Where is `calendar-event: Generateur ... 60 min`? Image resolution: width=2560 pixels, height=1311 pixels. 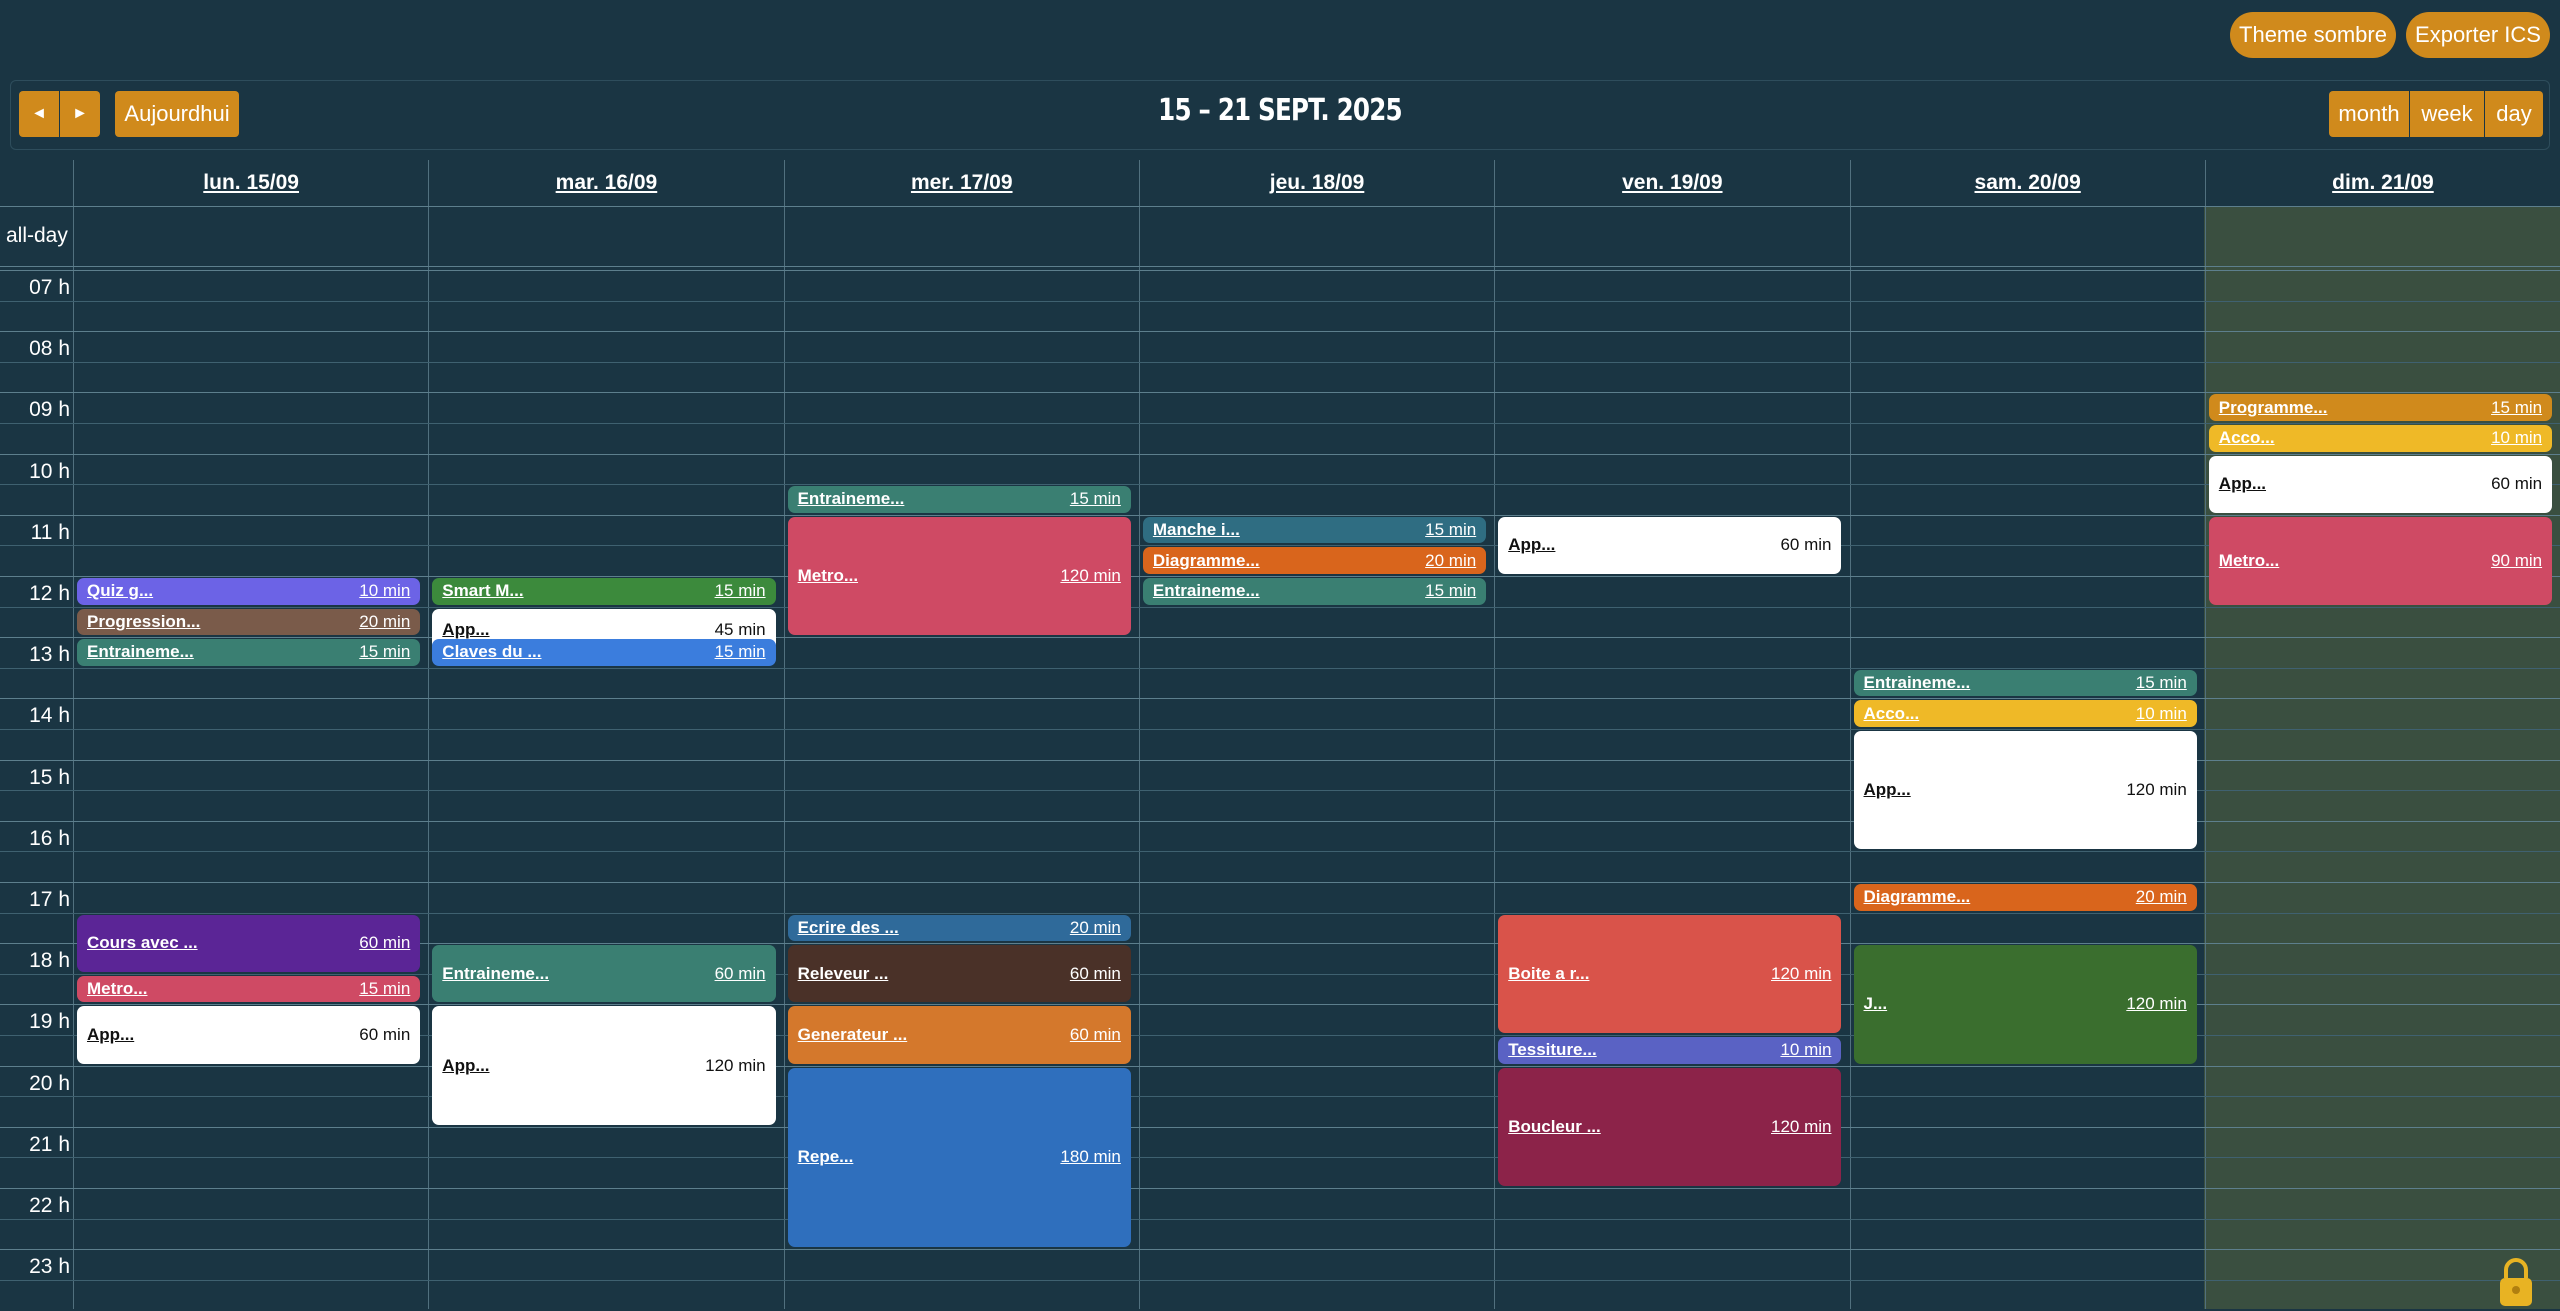
calendar-event: Generateur ... 60 min is located at coordinates (959, 1035).